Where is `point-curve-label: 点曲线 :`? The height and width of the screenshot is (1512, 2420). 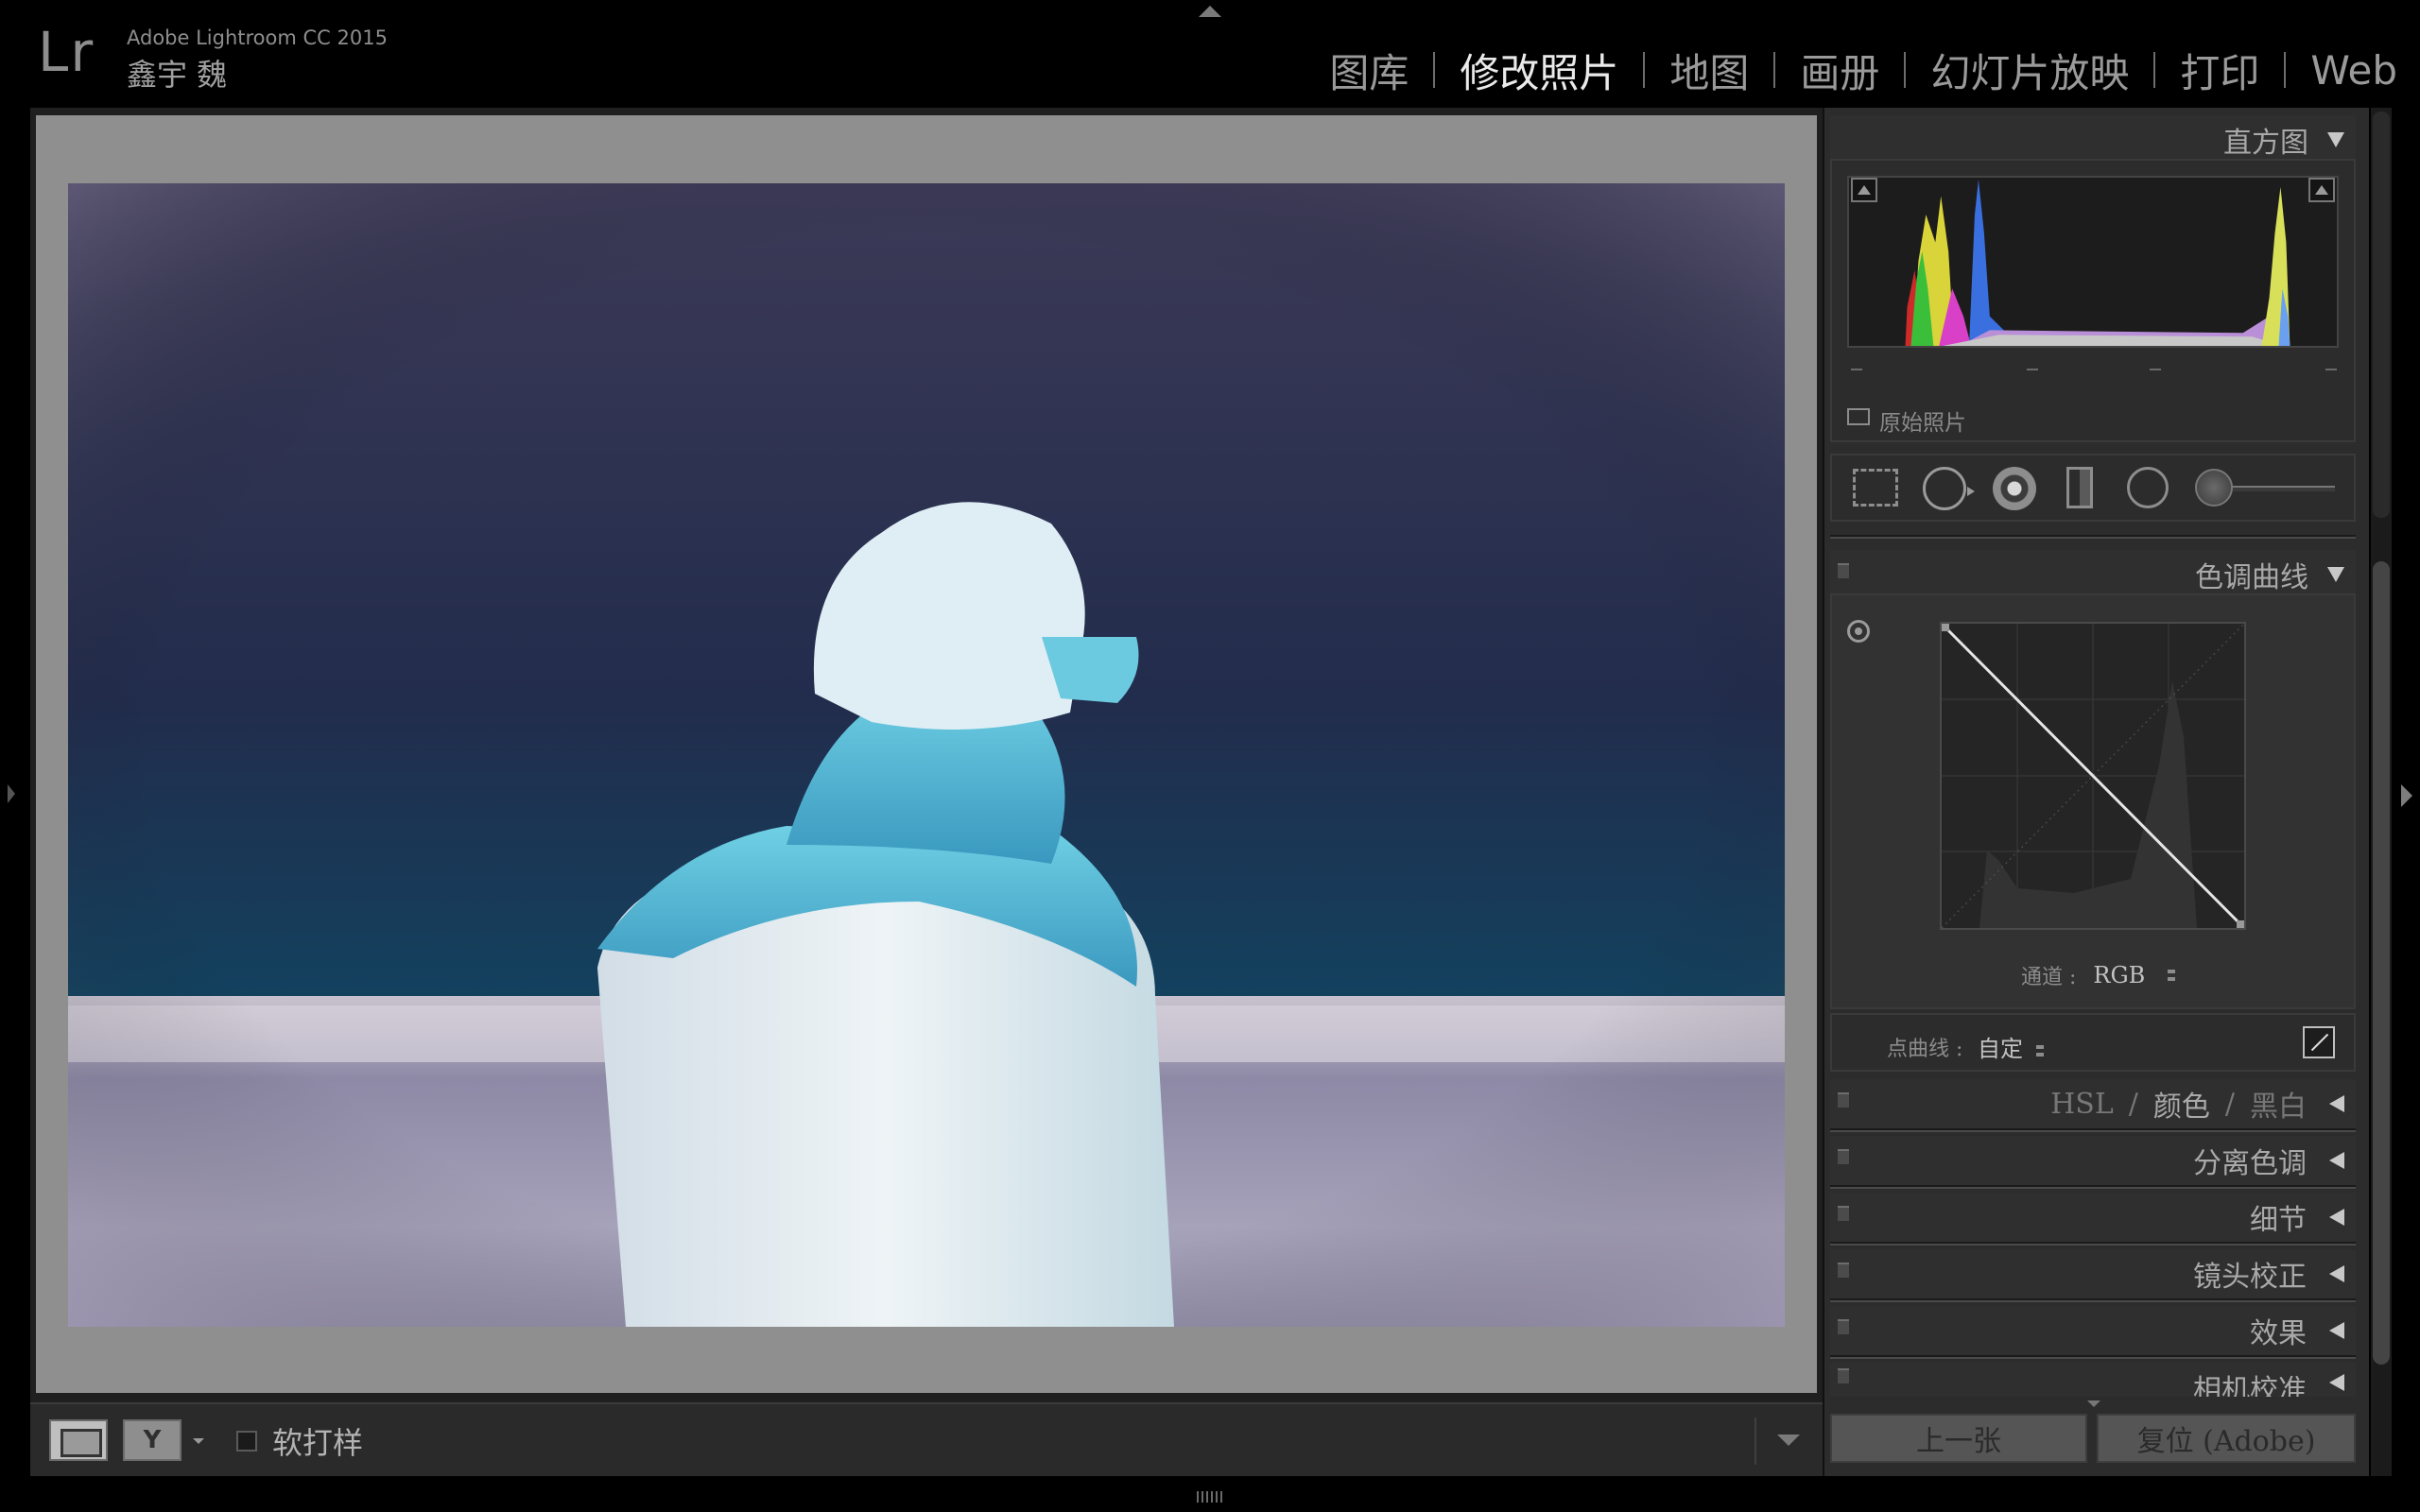 point-curve-label: 点曲线 : is located at coordinates (1925, 1049).